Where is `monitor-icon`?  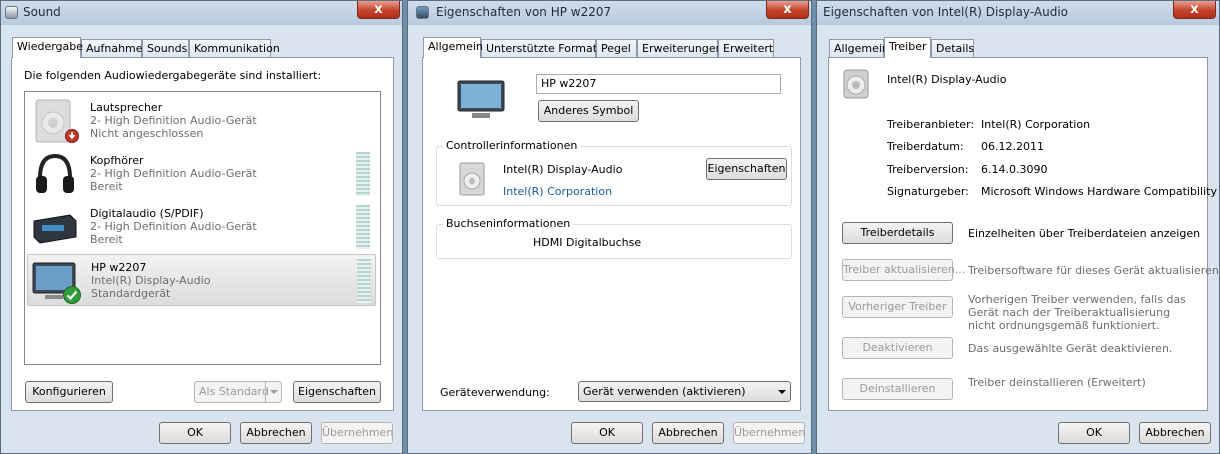
monitor-icon is located at coordinates (481, 99).